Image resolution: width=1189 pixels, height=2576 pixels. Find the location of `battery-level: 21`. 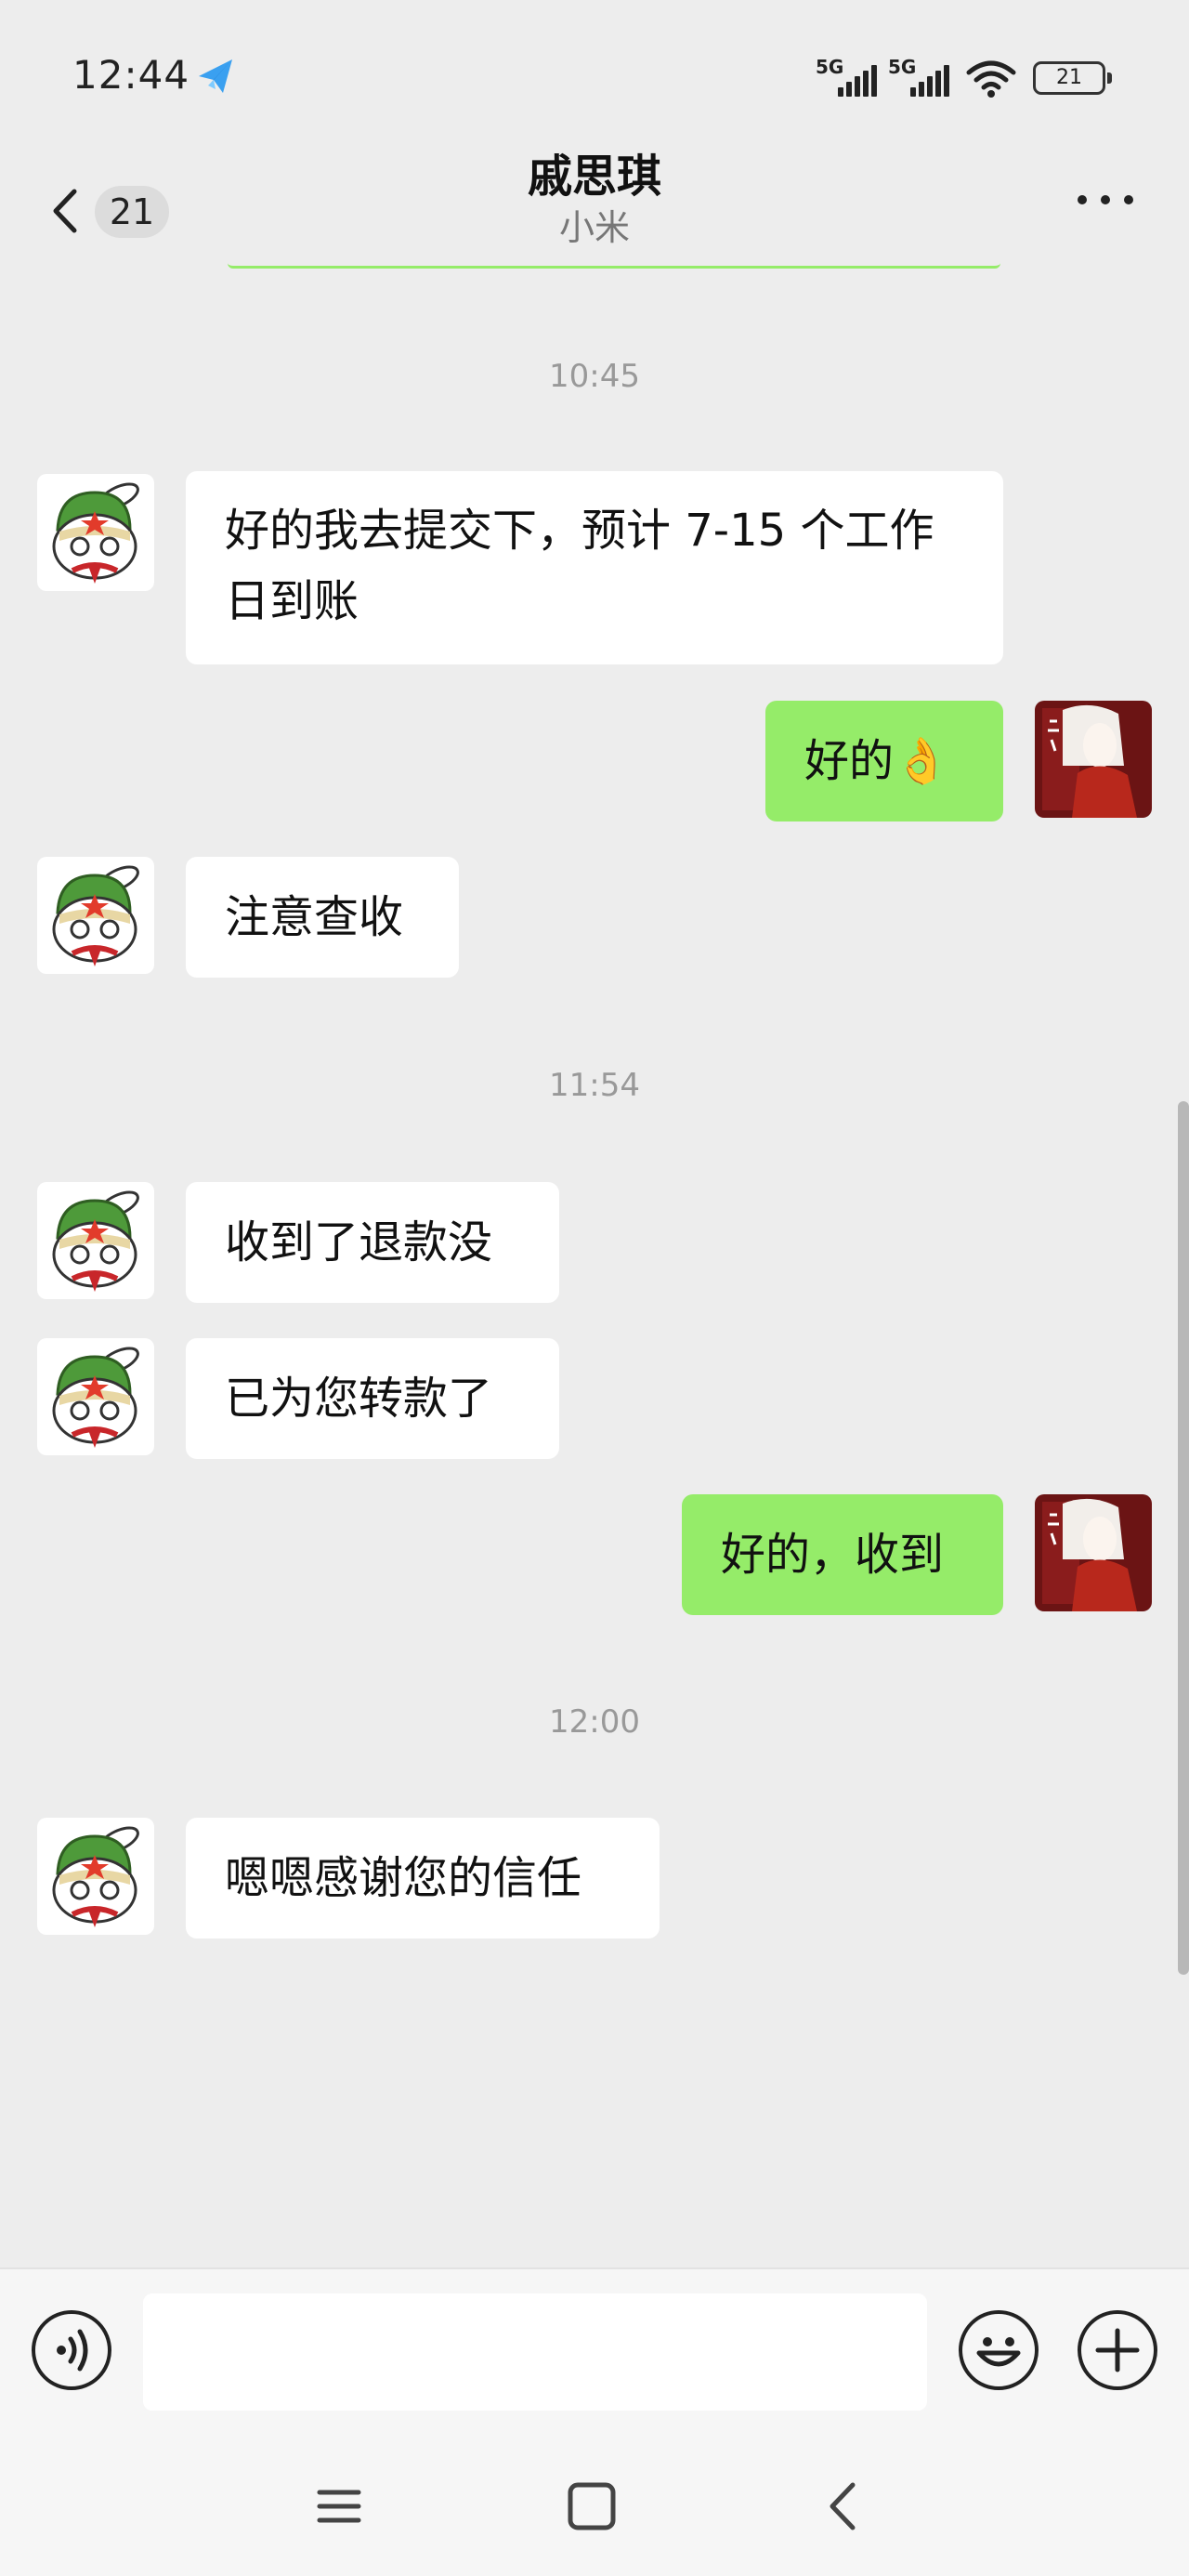

battery-level: 21 is located at coordinates (1069, 77).